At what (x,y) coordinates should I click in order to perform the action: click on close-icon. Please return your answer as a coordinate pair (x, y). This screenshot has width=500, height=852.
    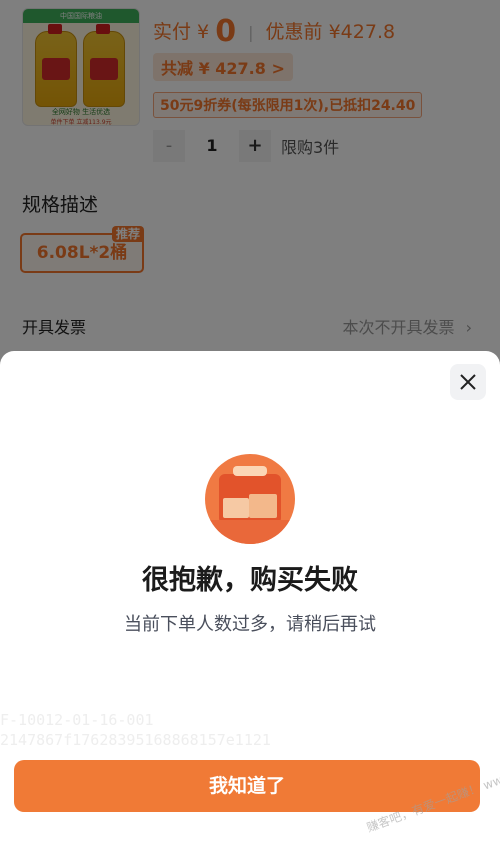
    Looking at the image, I should click on (468, 382).